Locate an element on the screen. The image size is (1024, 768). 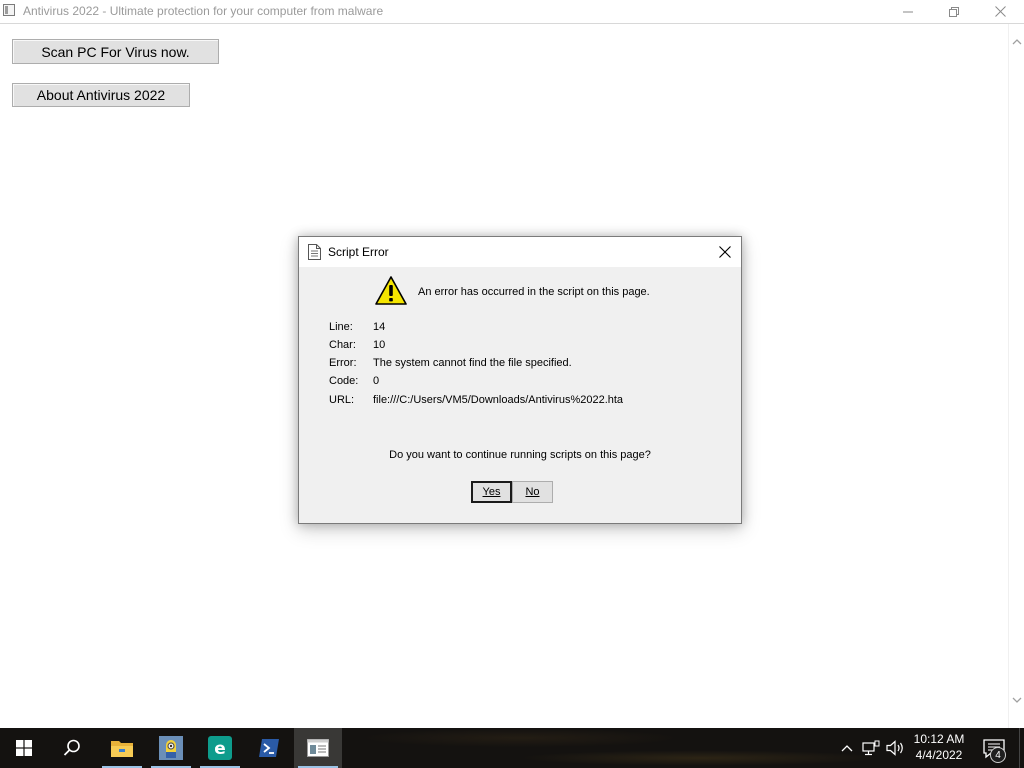
clock-date: 4/4/2022 is located at coordinates (939, 755).